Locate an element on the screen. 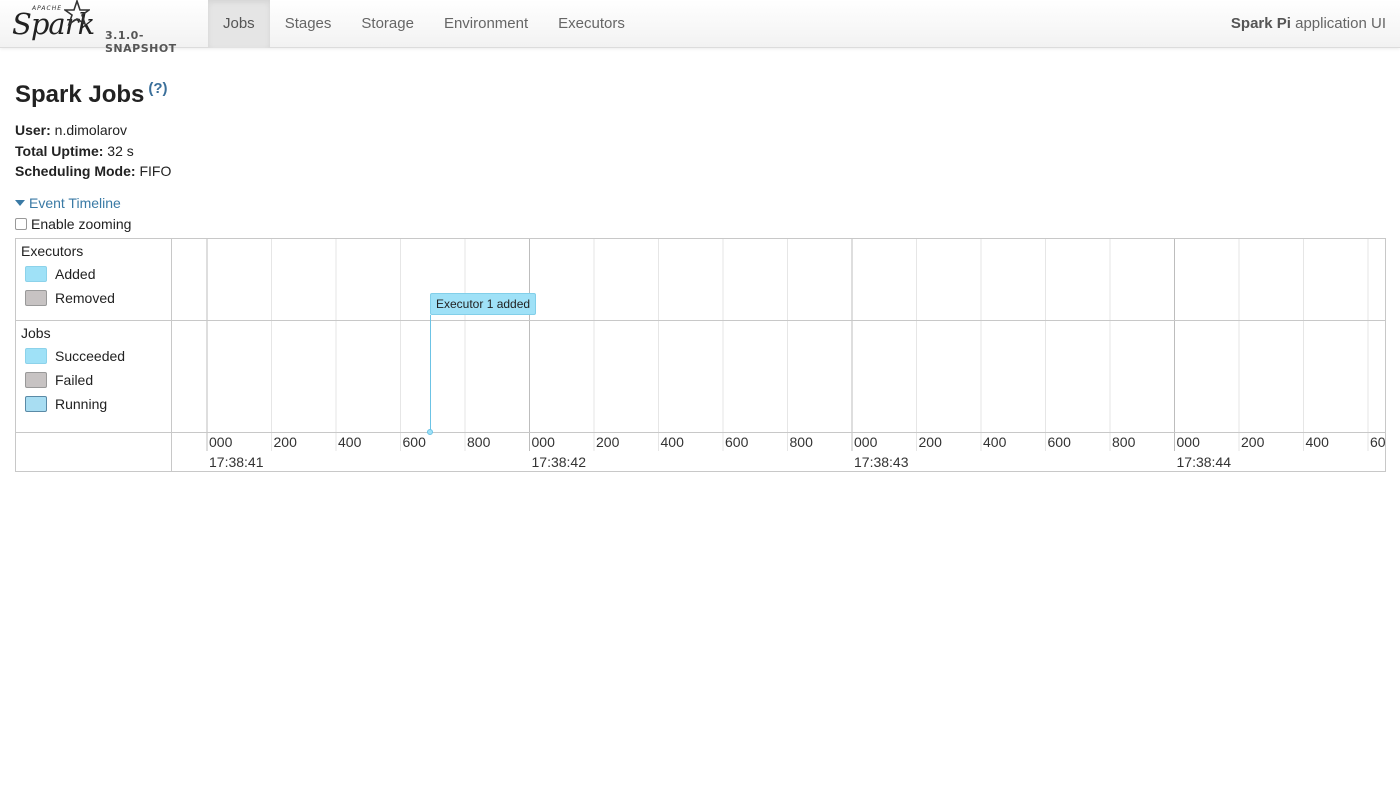  uptime-value: 32 s is located at coordinates (118, 150).